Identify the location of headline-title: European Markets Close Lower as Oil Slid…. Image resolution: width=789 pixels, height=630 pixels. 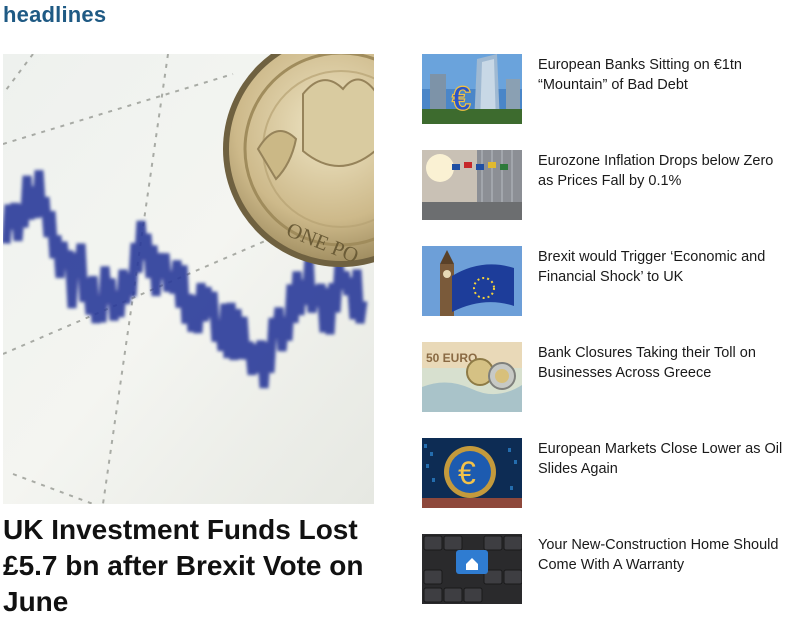
(663, 459).